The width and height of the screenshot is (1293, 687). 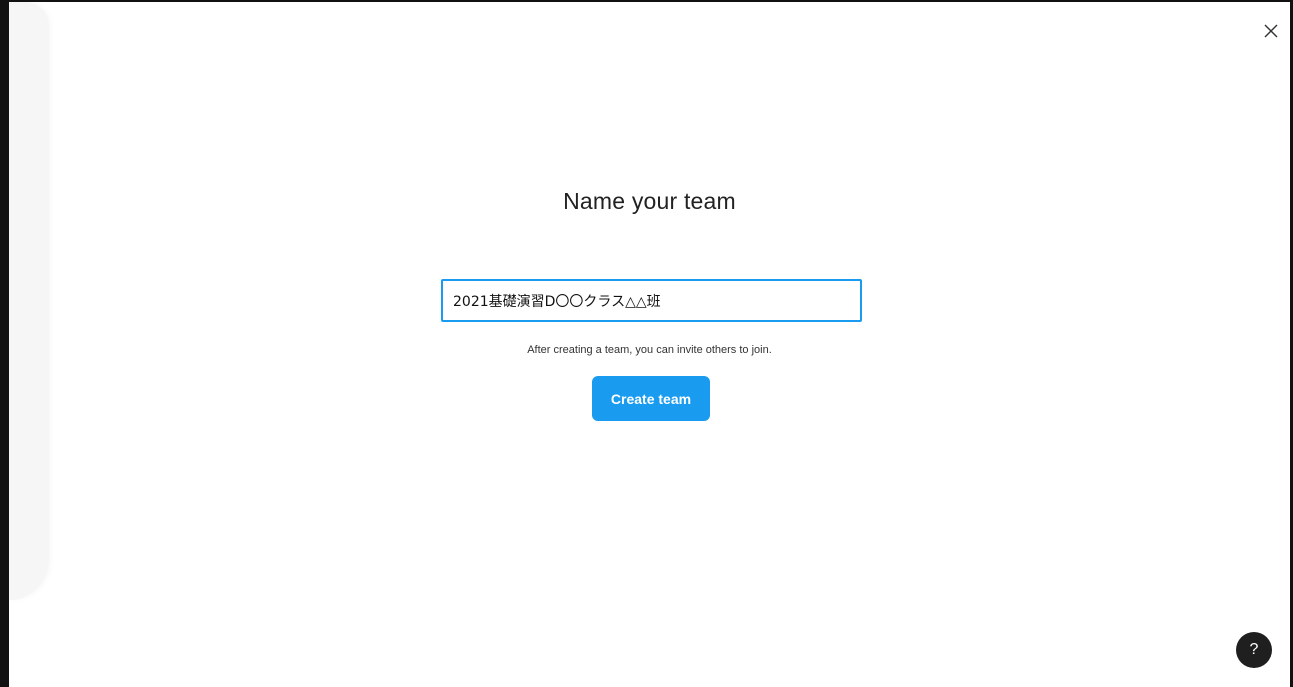 I want to click on help-icon: ?, so click(x=1254, y=649).